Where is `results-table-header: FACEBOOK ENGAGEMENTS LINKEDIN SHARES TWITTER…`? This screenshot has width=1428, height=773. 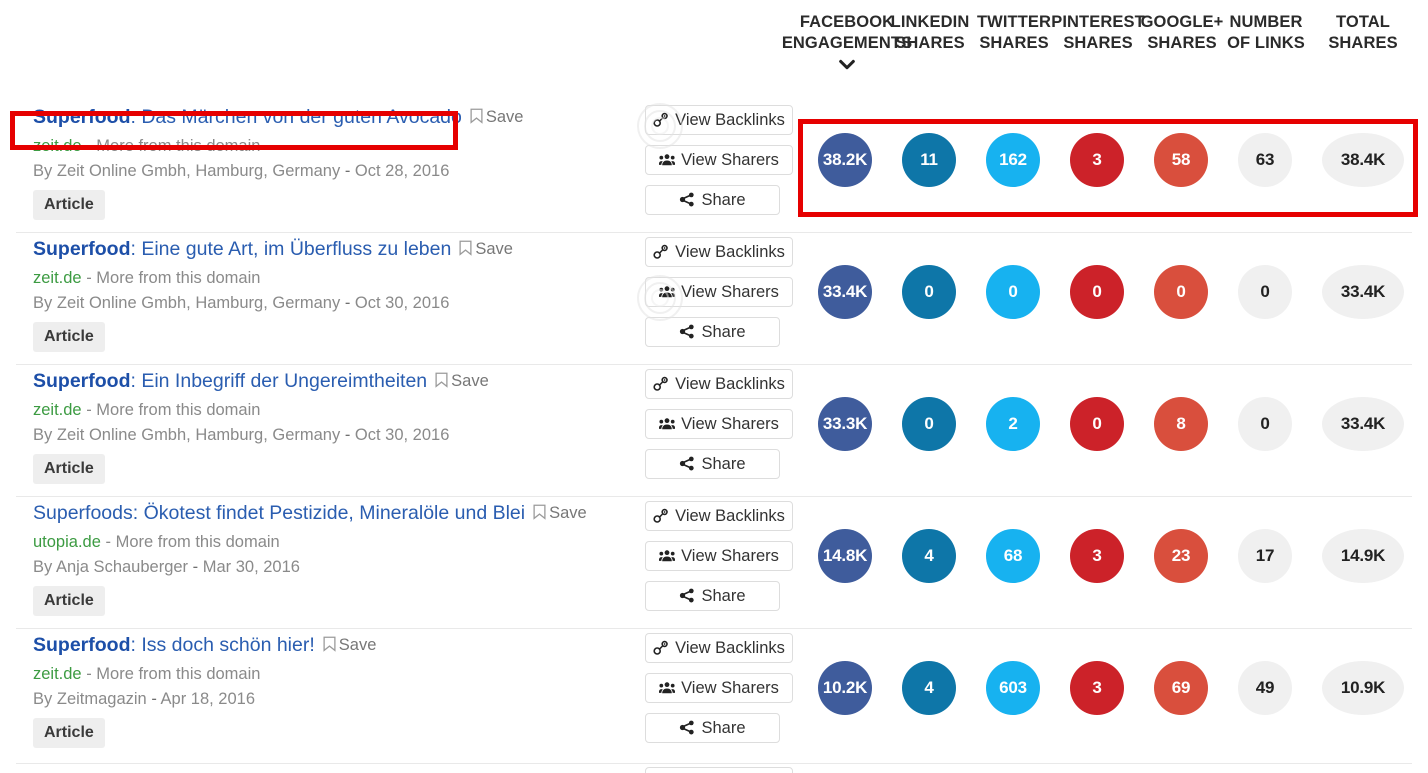 results-table-header: FACEBOOK ENGAGEMENTS LINKEDIN SHARES TWITTER… is located at coordinates (714, 50).